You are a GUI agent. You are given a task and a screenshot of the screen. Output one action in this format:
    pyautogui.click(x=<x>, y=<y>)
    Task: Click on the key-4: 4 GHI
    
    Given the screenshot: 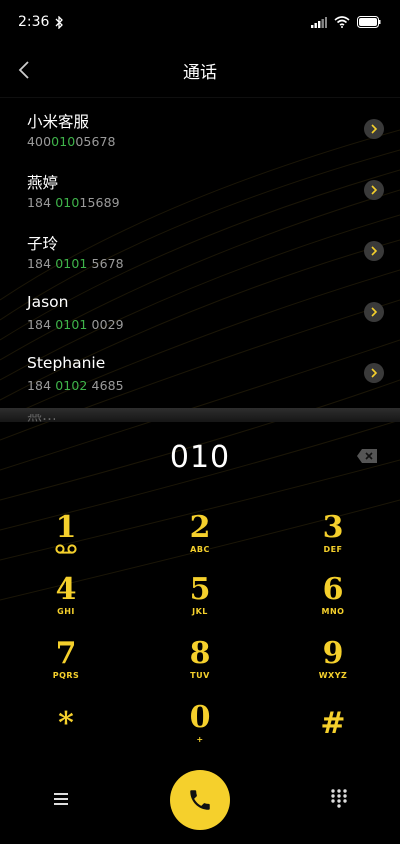 What is the action you would take?
    pyautogui.click(x=66, y=604)
    